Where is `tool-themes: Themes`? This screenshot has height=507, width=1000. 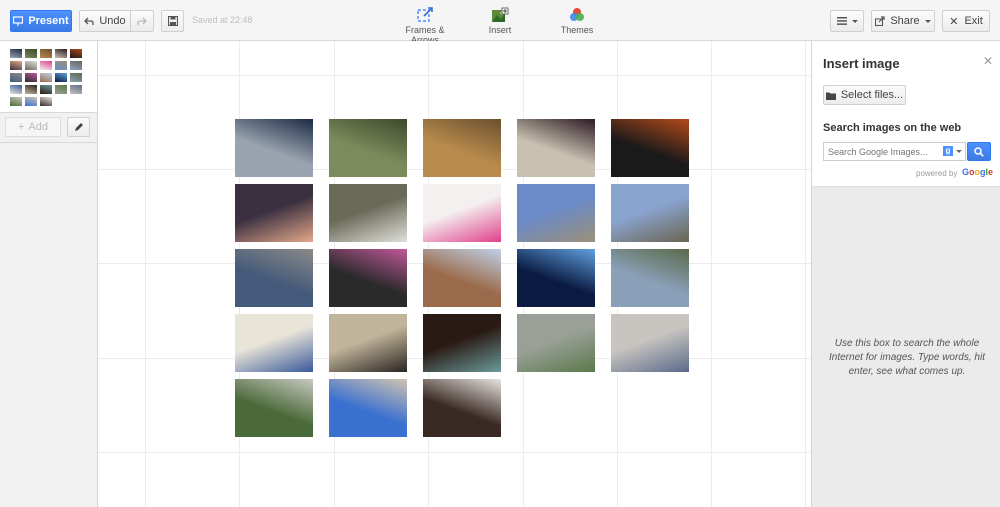 tool-themes: Themes is located at coordinates (577, 21).